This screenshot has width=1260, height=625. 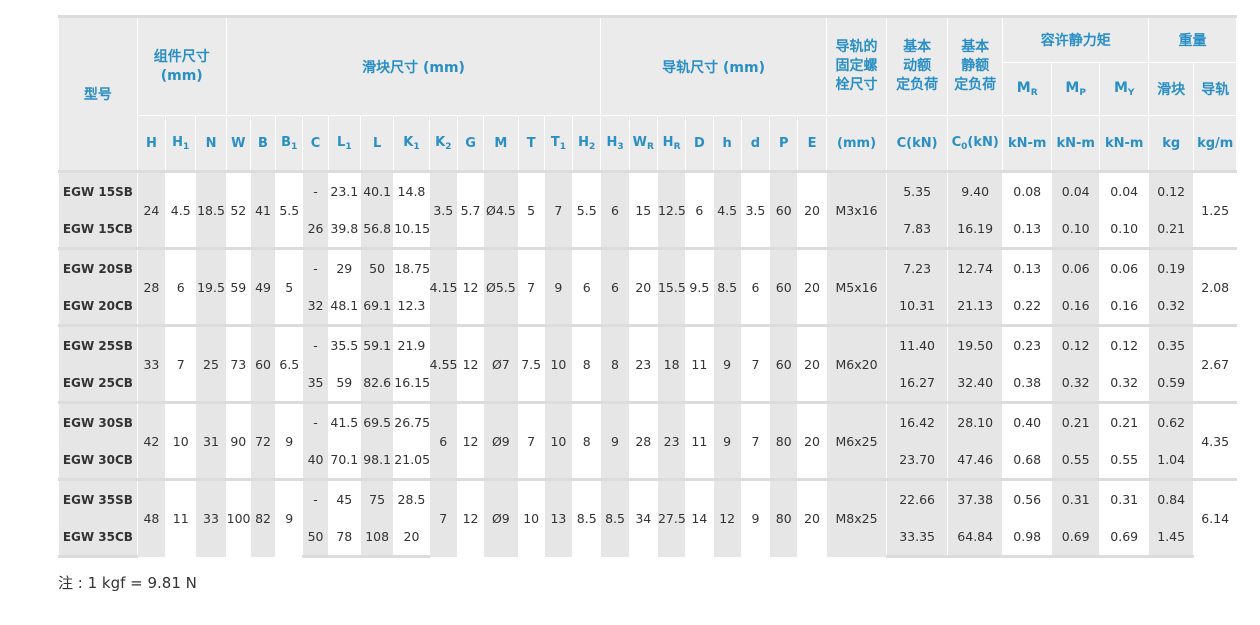 I want to click on table-cell: 82, so click(x=263, y=517).